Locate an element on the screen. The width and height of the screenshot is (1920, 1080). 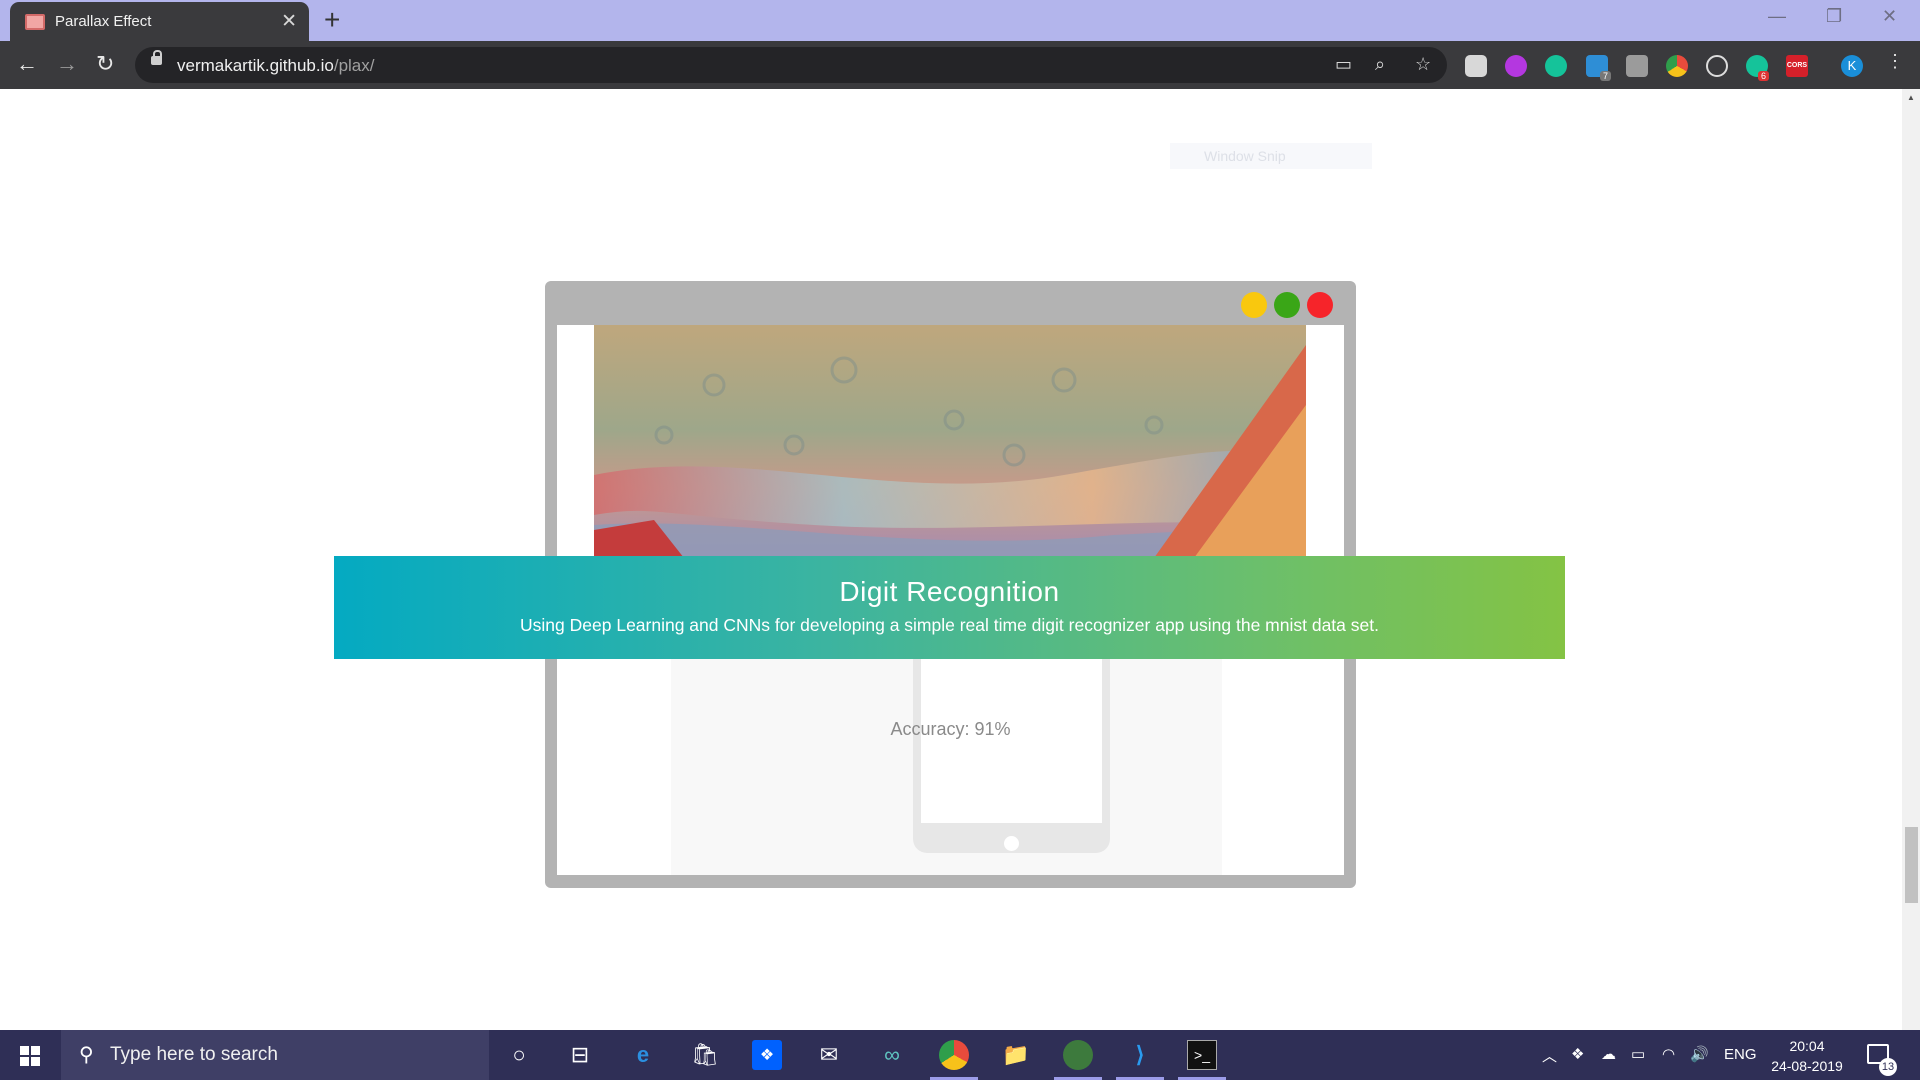
battery-icon: ▭ is located at coordinates (1638, 1054).